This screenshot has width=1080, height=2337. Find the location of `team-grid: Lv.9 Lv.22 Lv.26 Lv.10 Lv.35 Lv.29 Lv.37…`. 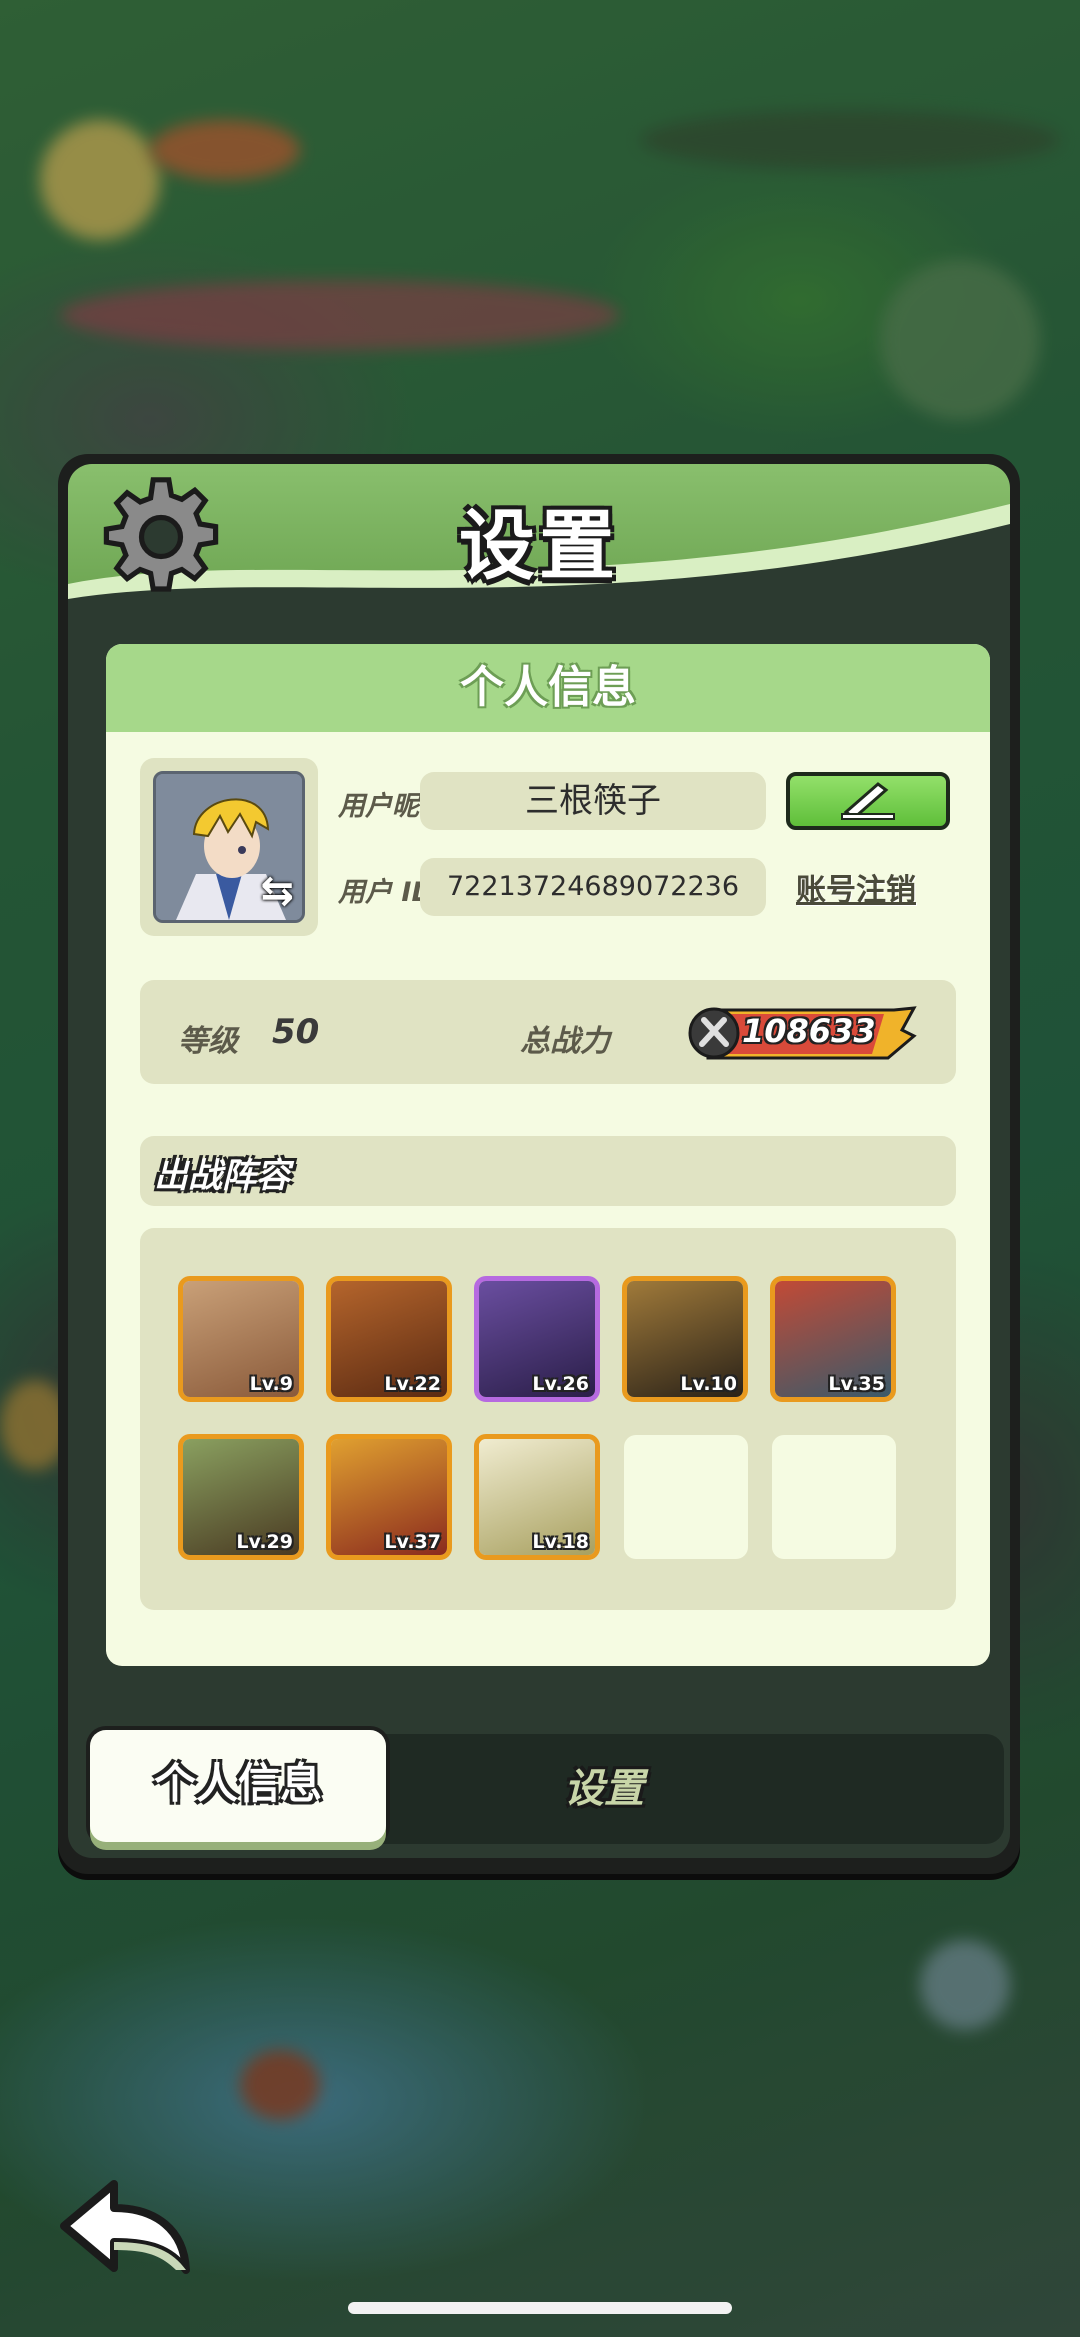

team-grid: Lv.9 Lv.22 Lv.26 Lv.10 Lv.35 Lv.29 Lv.37… is located at coordinates (548, 1419).